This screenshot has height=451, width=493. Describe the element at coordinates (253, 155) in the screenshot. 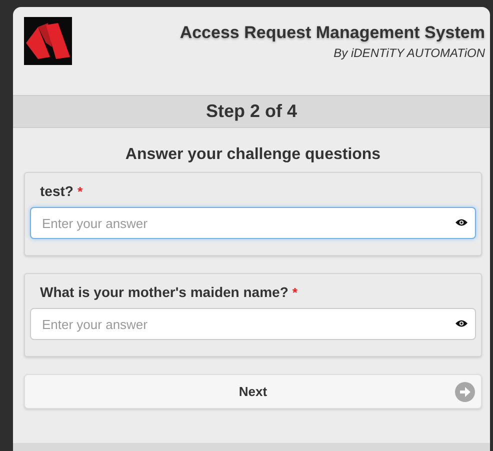

I see `form-heading: Answer your challenge questions` at that location.